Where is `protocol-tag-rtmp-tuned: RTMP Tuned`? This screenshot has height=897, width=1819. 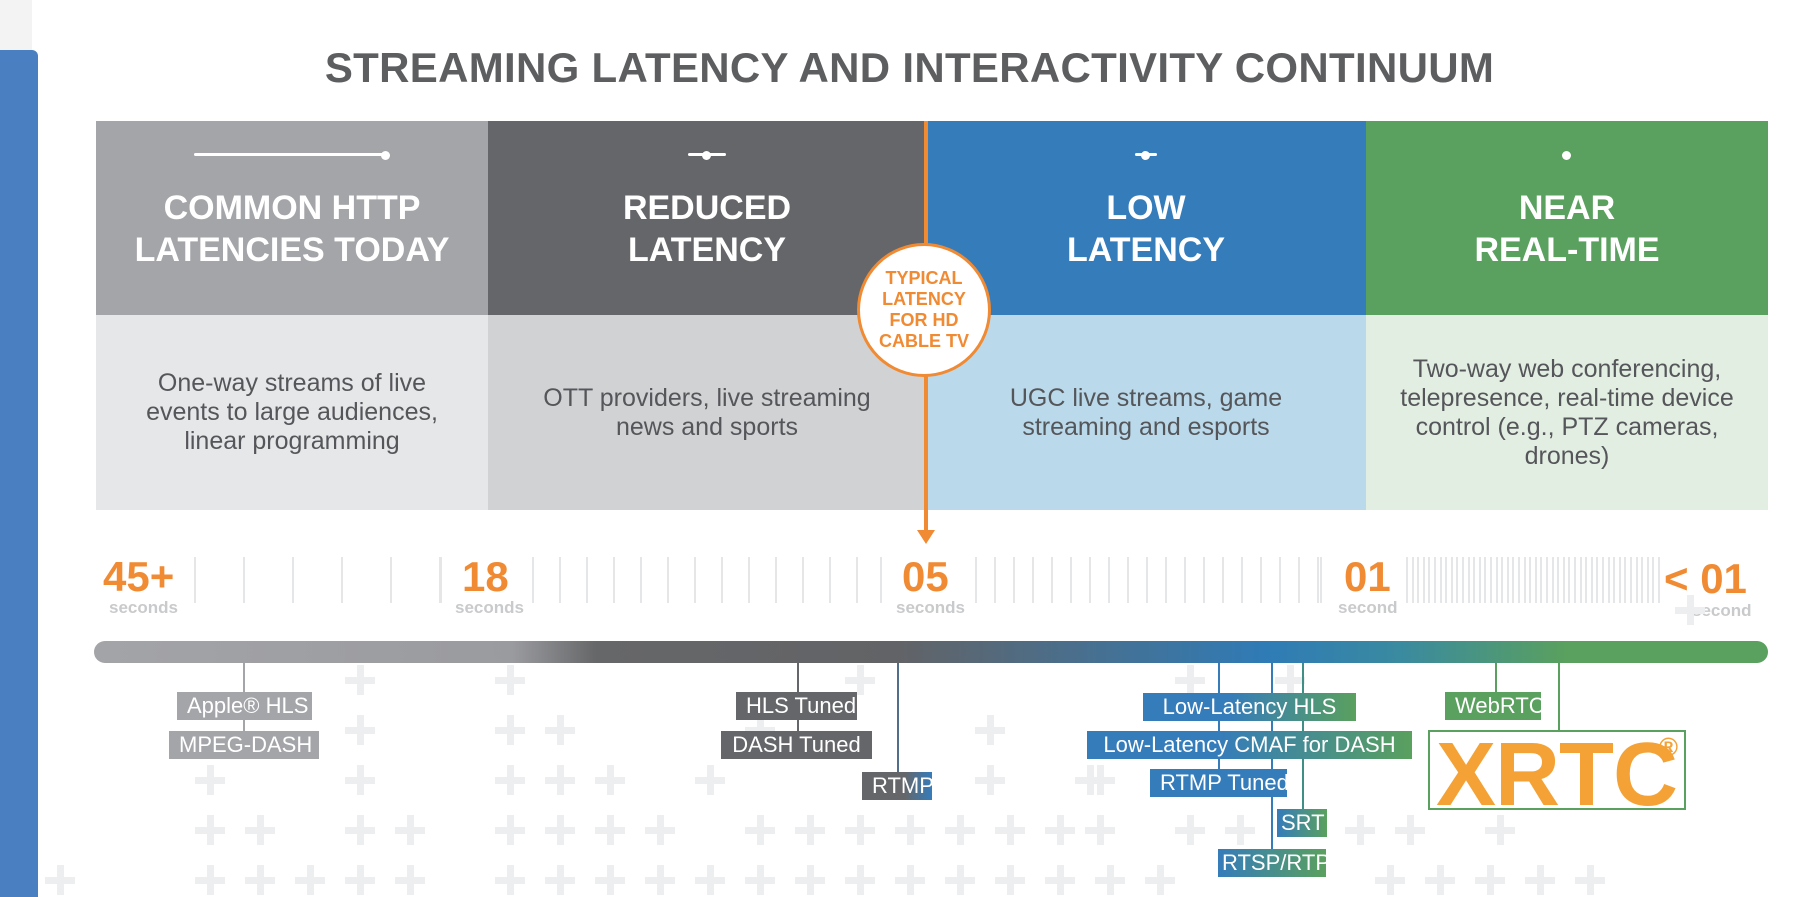 protocol-tag-rtmp-tuned: RTMP Tuned is located at coordinates (1219, 783).